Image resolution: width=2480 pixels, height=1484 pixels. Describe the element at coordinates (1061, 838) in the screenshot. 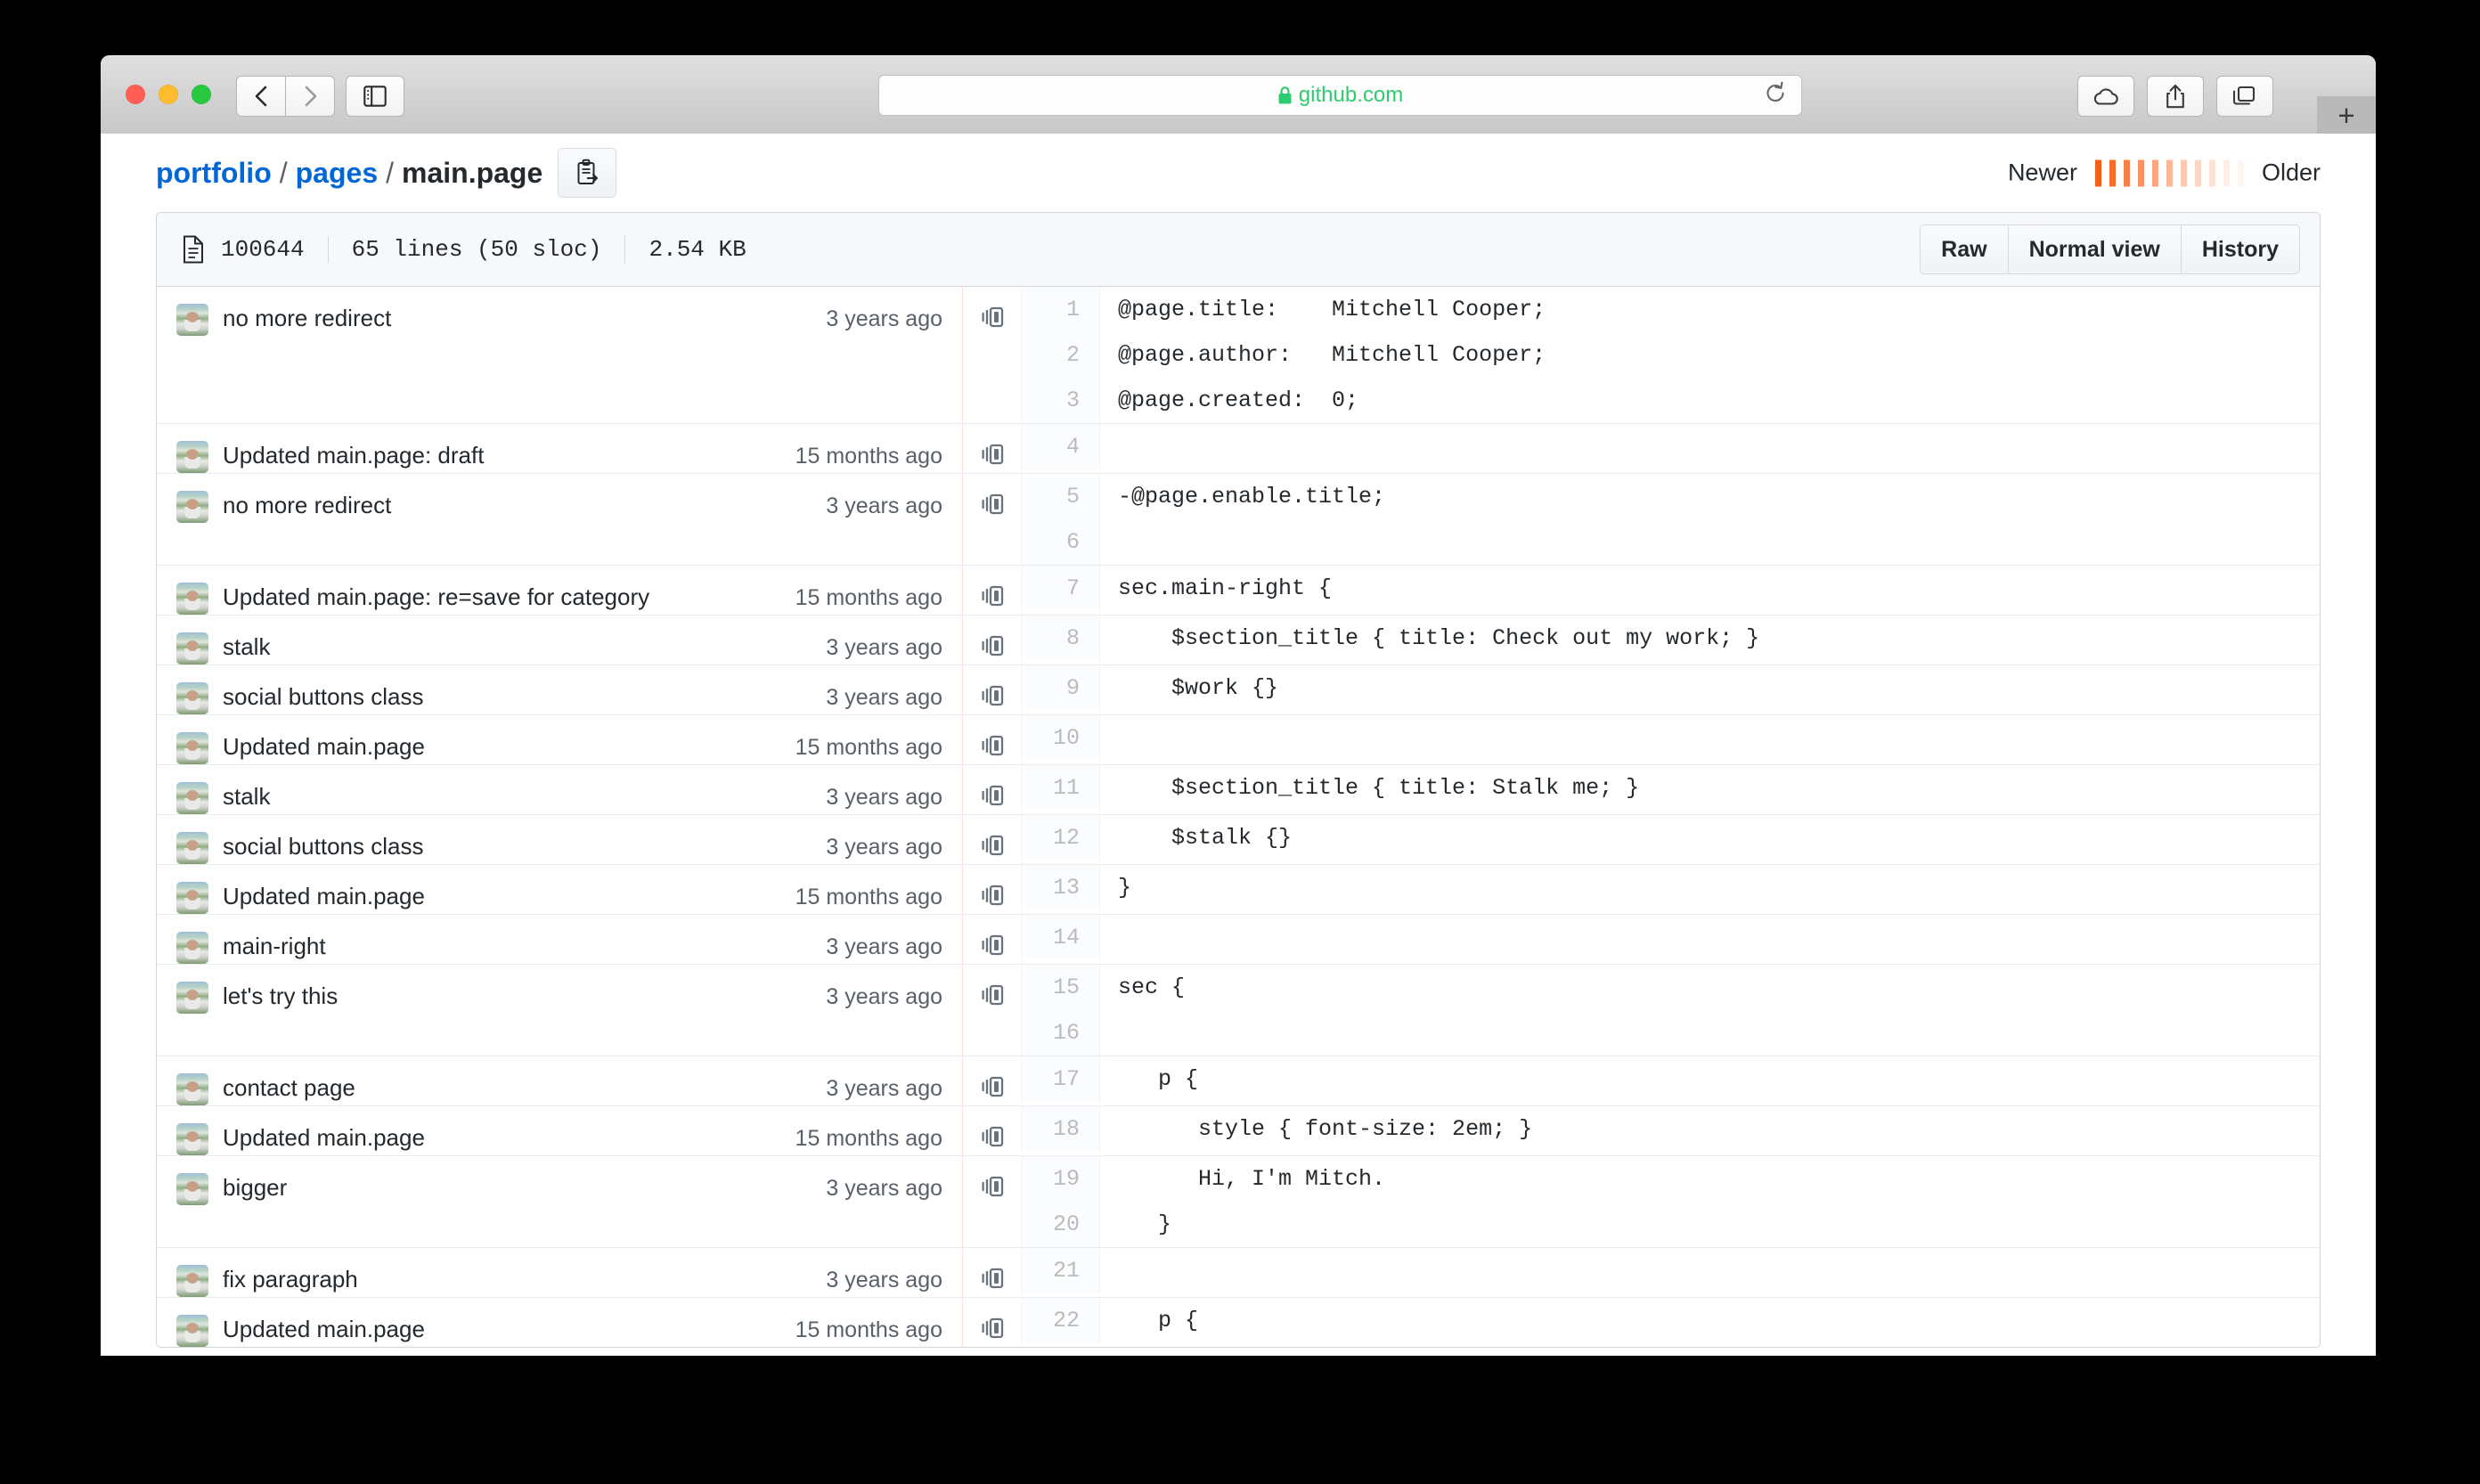

I see `line-number: 12` at that location.